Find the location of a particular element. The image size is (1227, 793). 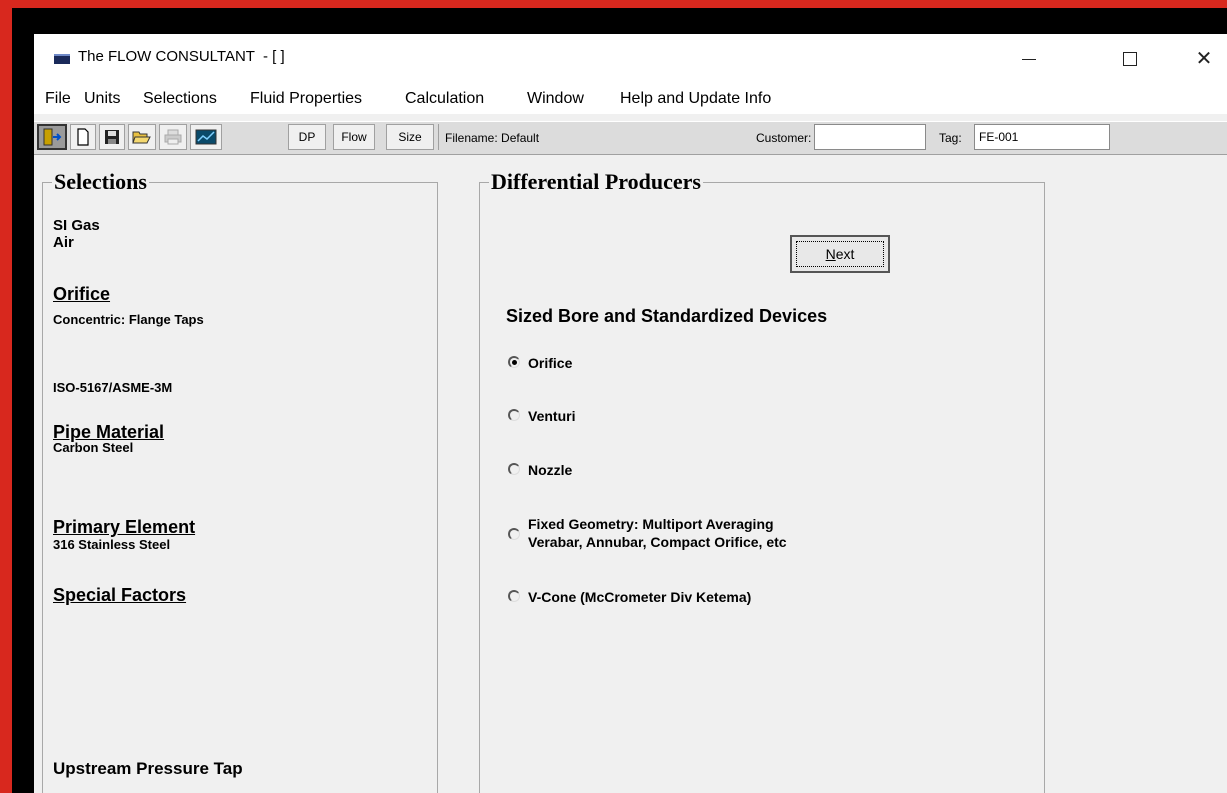

orifice-heading: Orifice is located at coordinates (82, 294).